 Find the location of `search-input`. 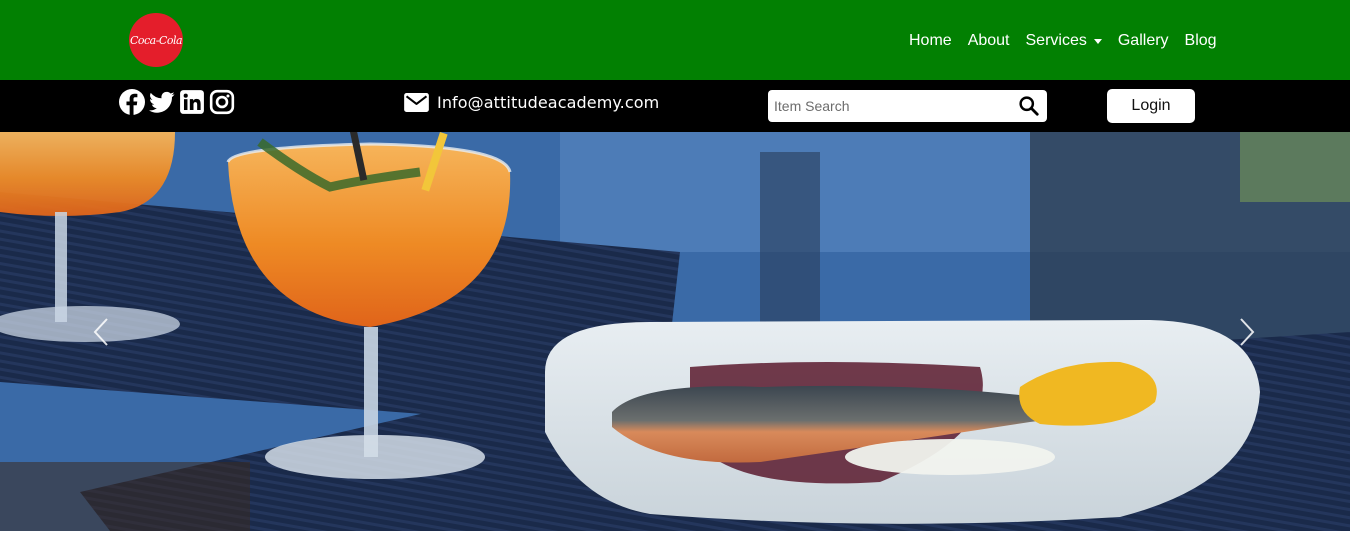

search-input is located at coordinates (888, 106).